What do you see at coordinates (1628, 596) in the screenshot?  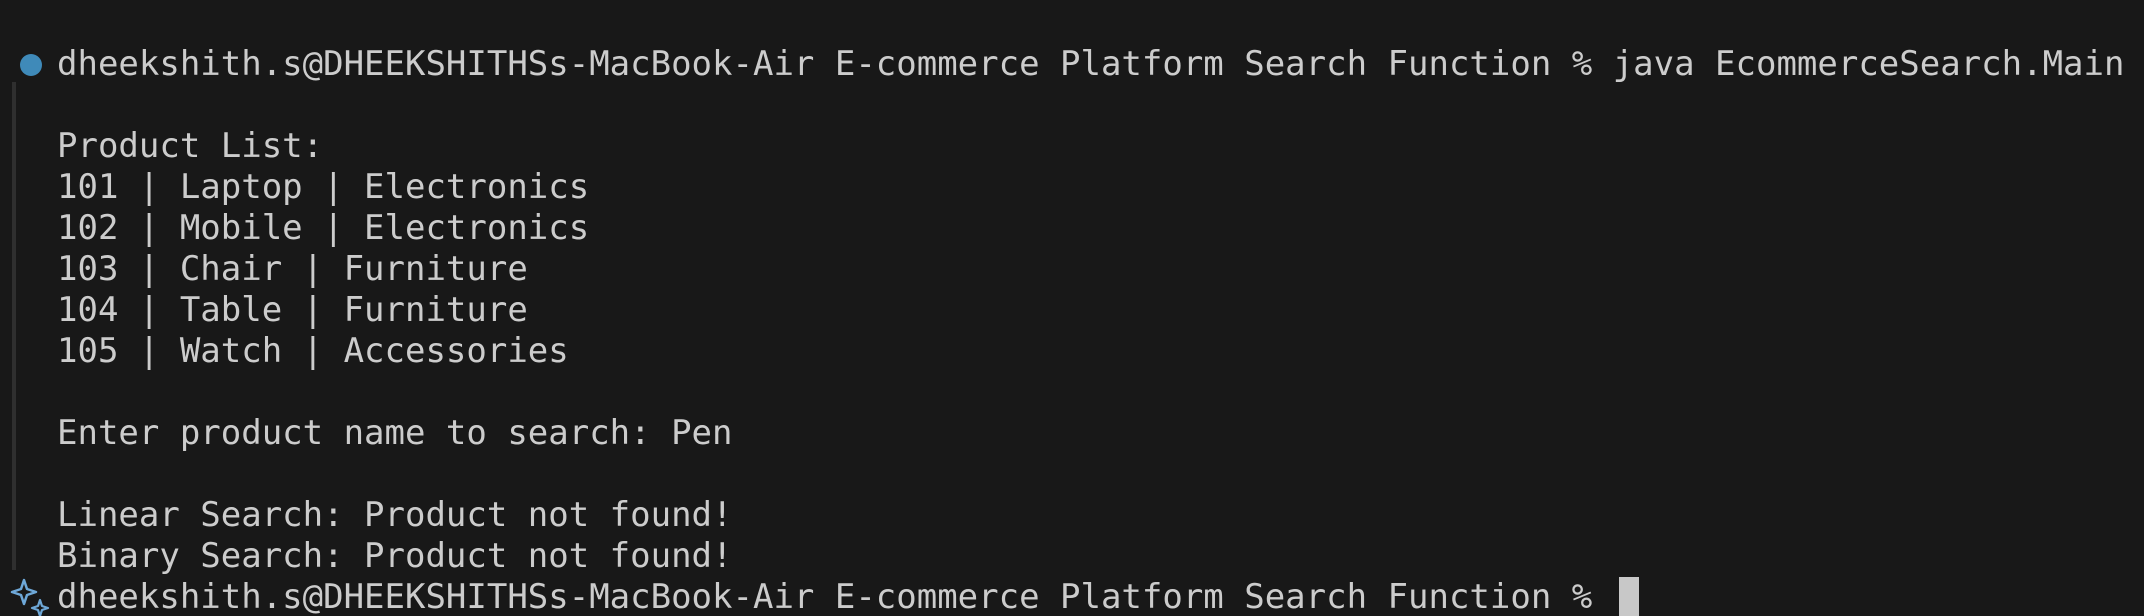 I see `text-cursor` at bounding box center [1628, 596].